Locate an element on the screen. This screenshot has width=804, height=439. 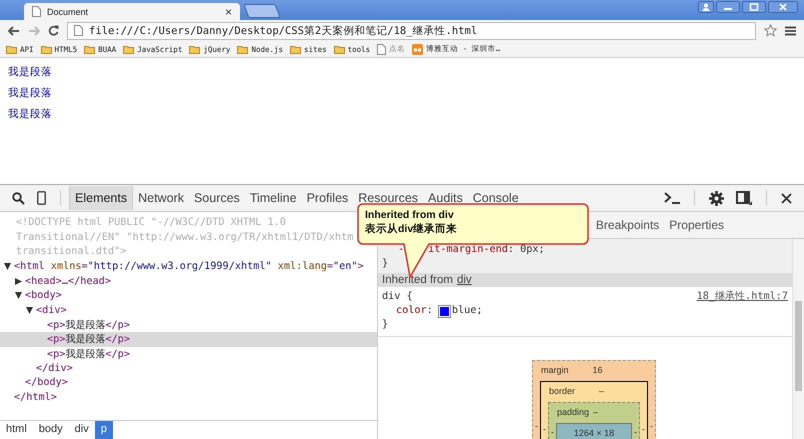
back-icon is located at coordinates (14, 31).